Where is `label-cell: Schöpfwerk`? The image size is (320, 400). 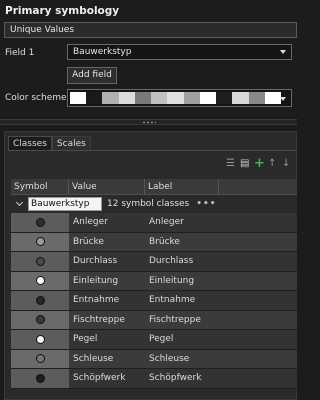
label-cell: Schöpfwerk is located at coordinates (182, 378).